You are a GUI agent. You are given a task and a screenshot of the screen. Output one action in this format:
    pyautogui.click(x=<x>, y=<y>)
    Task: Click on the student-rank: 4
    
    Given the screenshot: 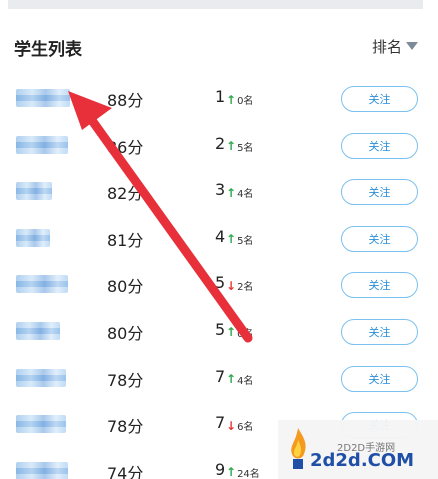 What is the action you would take?
    pyautogui.click(x=220, y=236)
    